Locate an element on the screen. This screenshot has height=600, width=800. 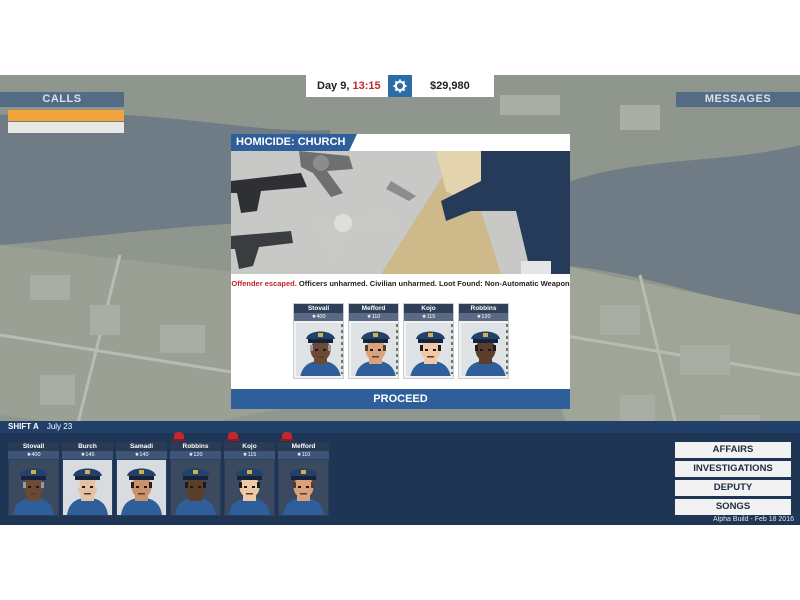
calls-list is located at coordinates (66, 122).